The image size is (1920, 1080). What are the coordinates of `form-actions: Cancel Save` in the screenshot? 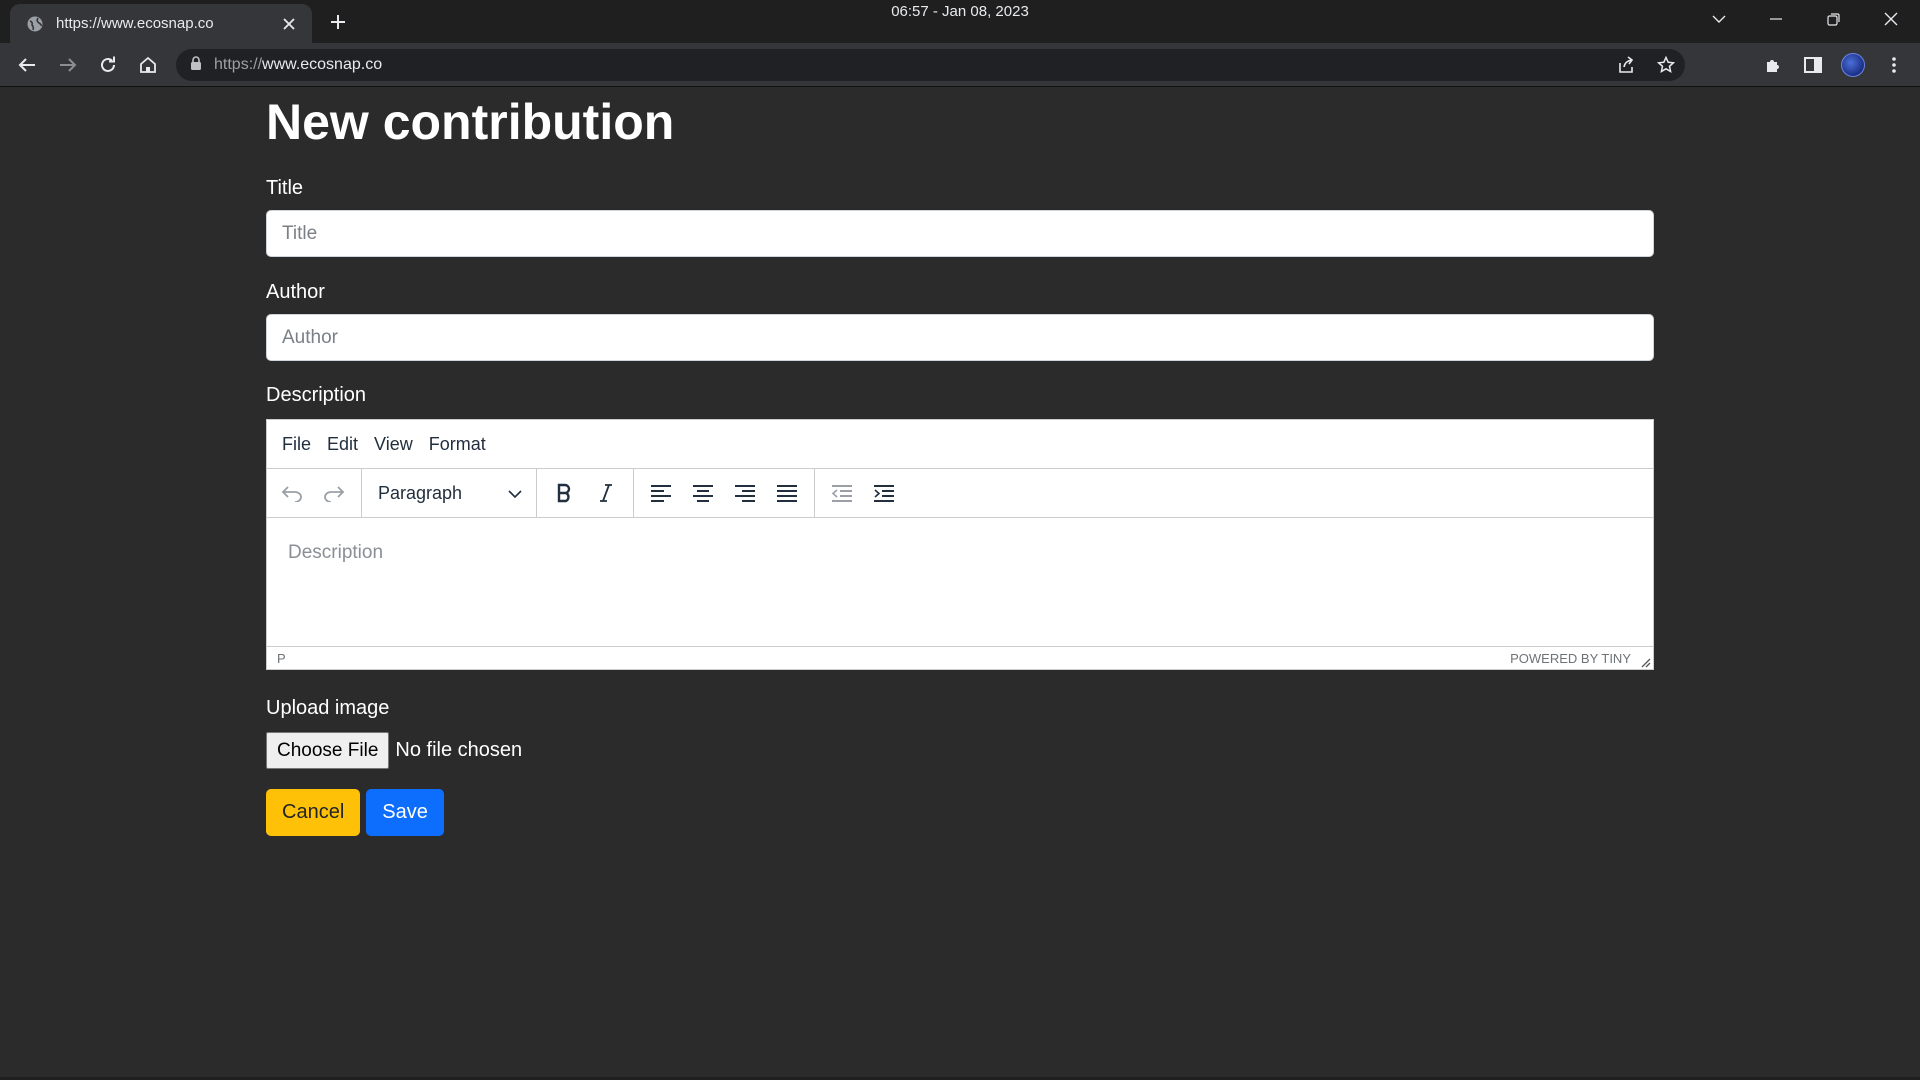 It's located at (960, 812).